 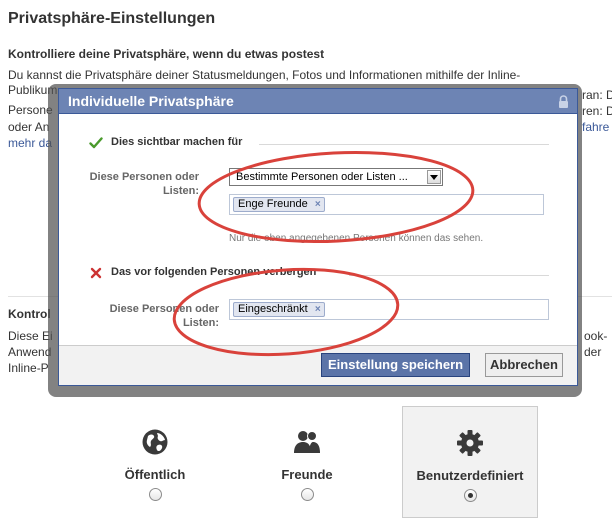 What do you see at coordinates (307, 494) in the screenshot?
I see `radio-friends` at bounding box center [307, 494].